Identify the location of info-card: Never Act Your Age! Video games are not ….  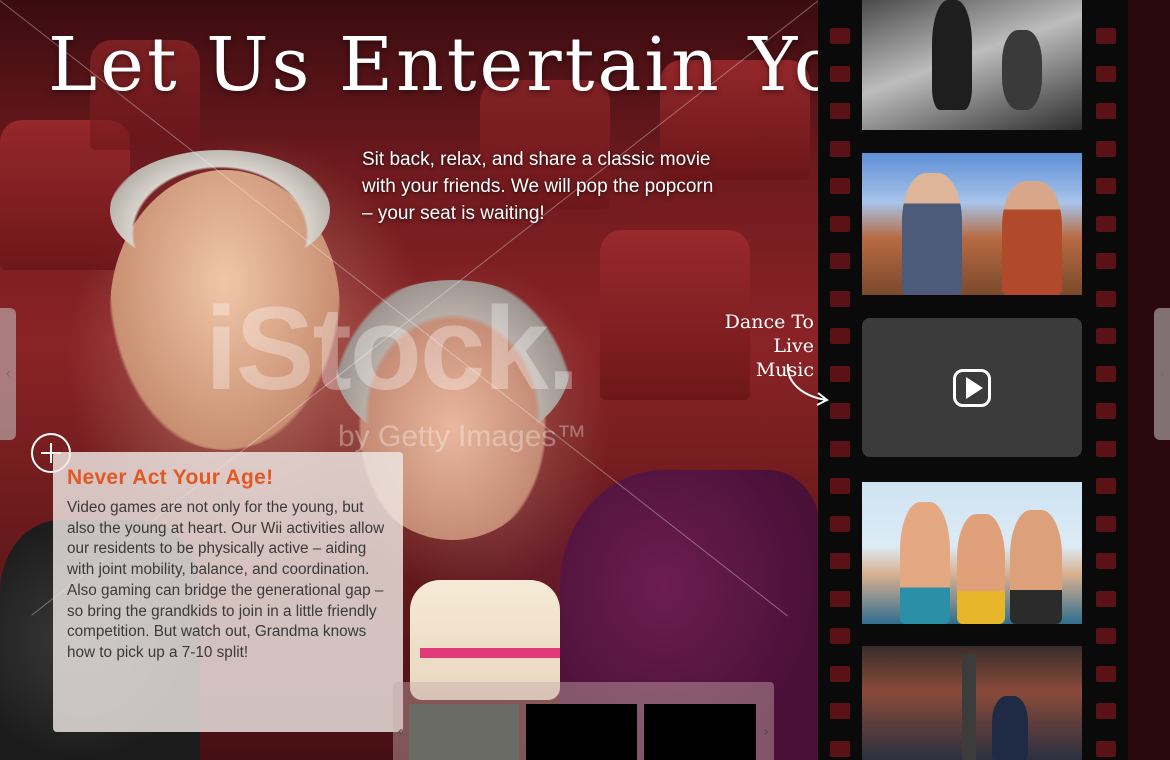
(228, 592).